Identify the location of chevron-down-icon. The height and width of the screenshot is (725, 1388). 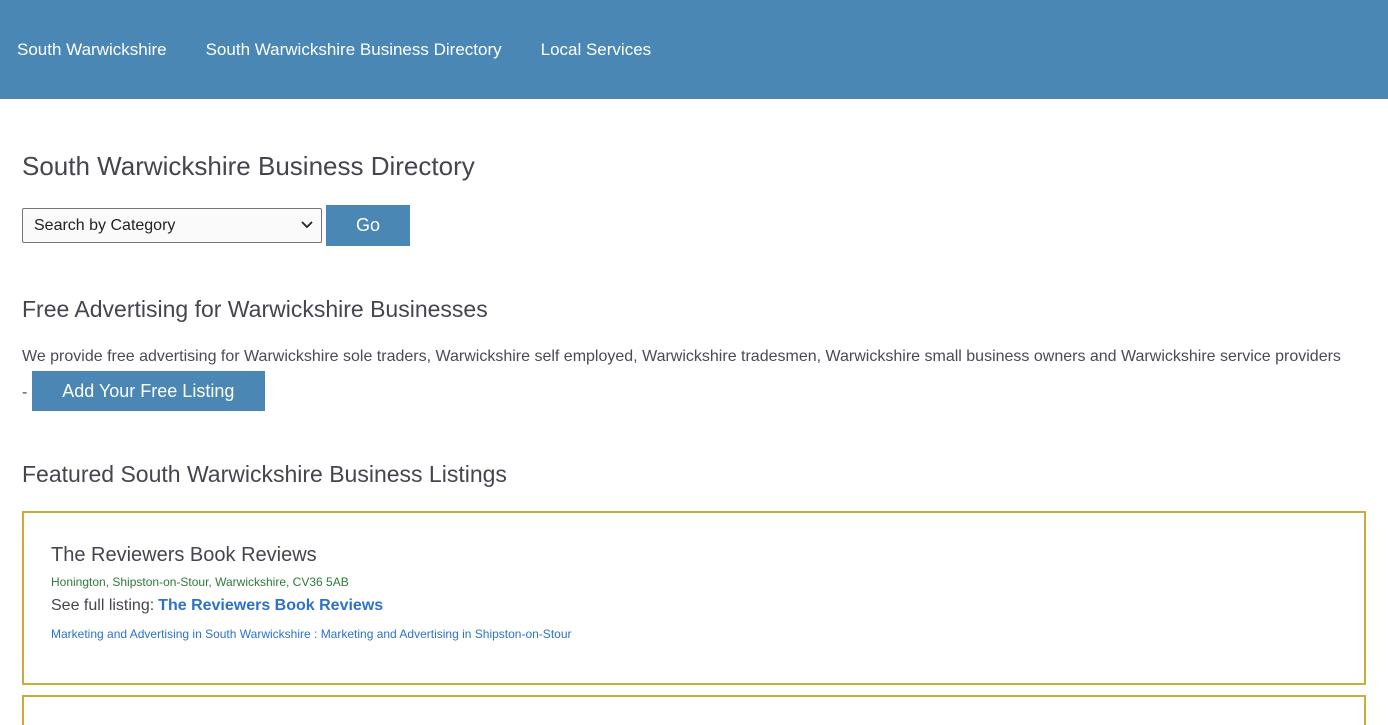
(307, 226).